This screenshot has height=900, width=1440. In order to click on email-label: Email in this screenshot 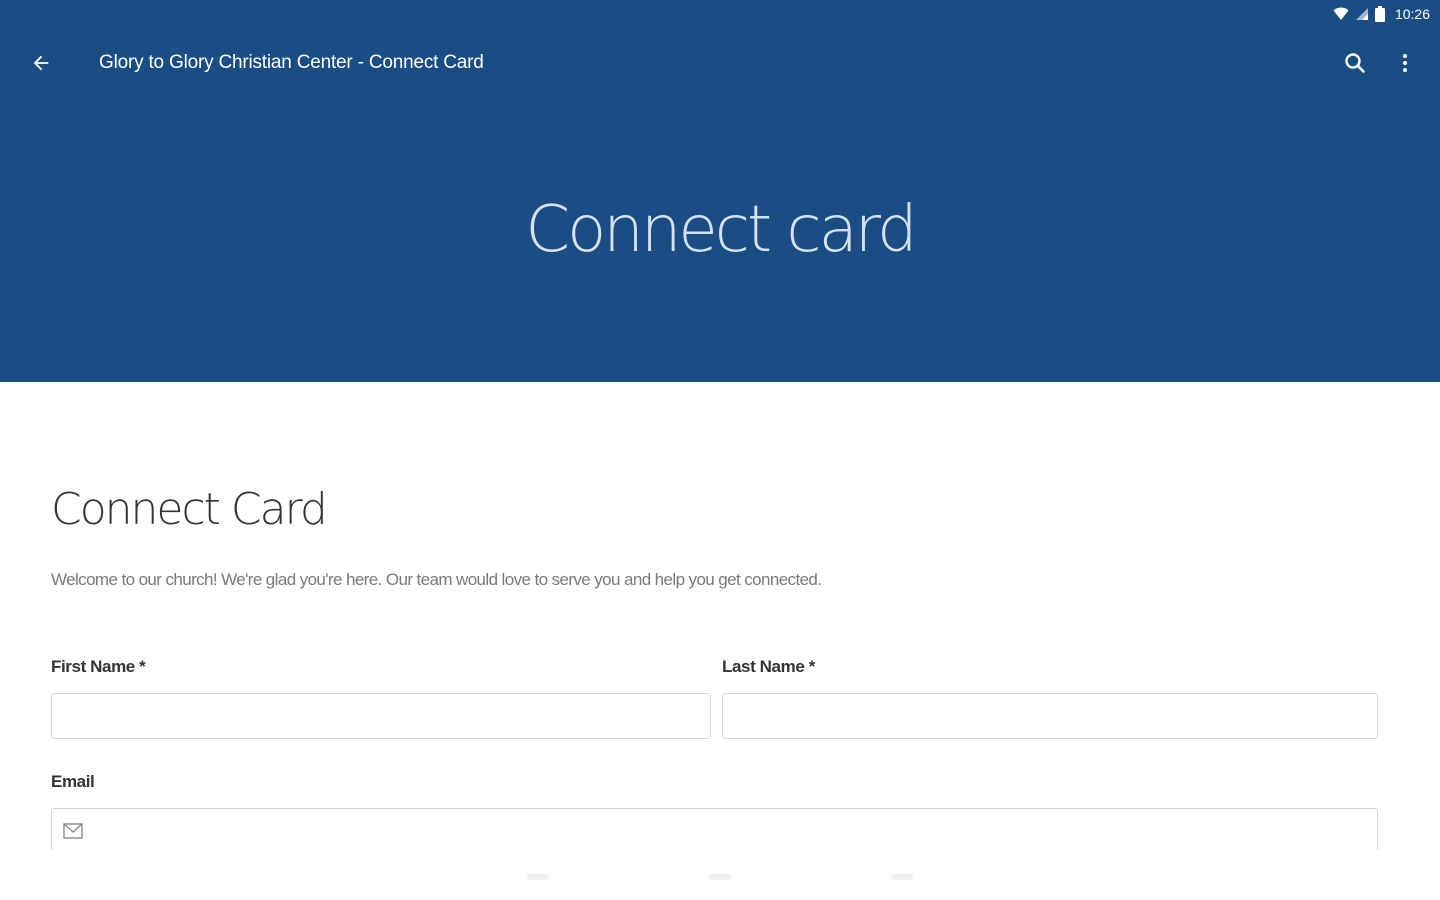, I will do `click(73, 781)`.